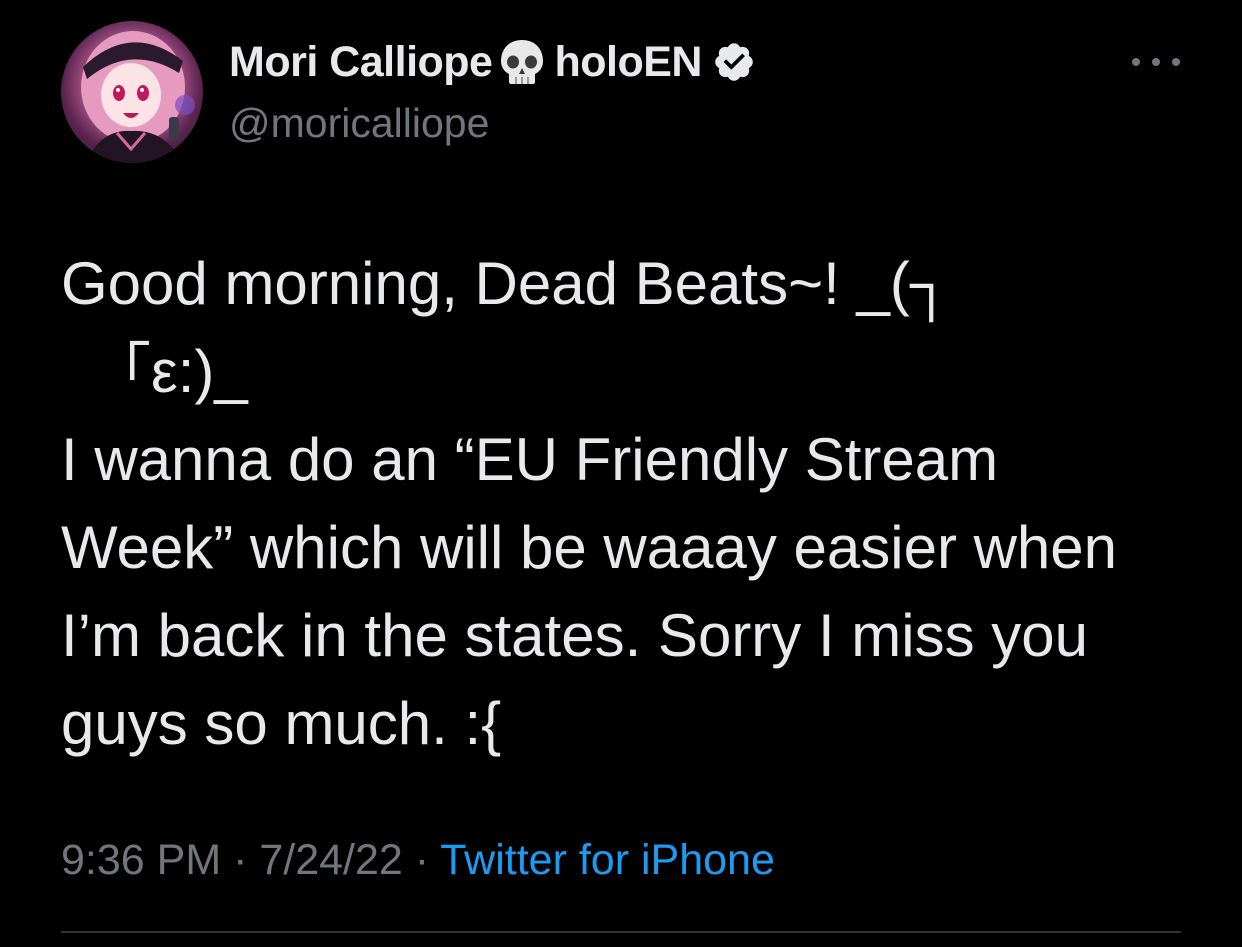 The width and height of the screenshot is (1242, 947). Describe the element at coordinates (330, 860) in the screenshot. I see `tweet-date: 7/24/22` at that location.